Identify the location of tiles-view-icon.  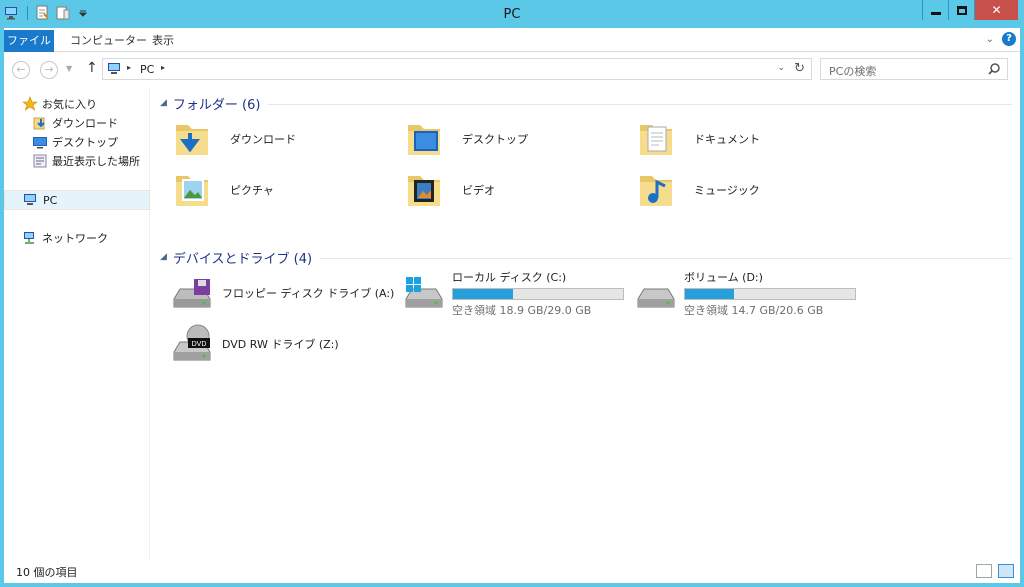
(1006, 571).